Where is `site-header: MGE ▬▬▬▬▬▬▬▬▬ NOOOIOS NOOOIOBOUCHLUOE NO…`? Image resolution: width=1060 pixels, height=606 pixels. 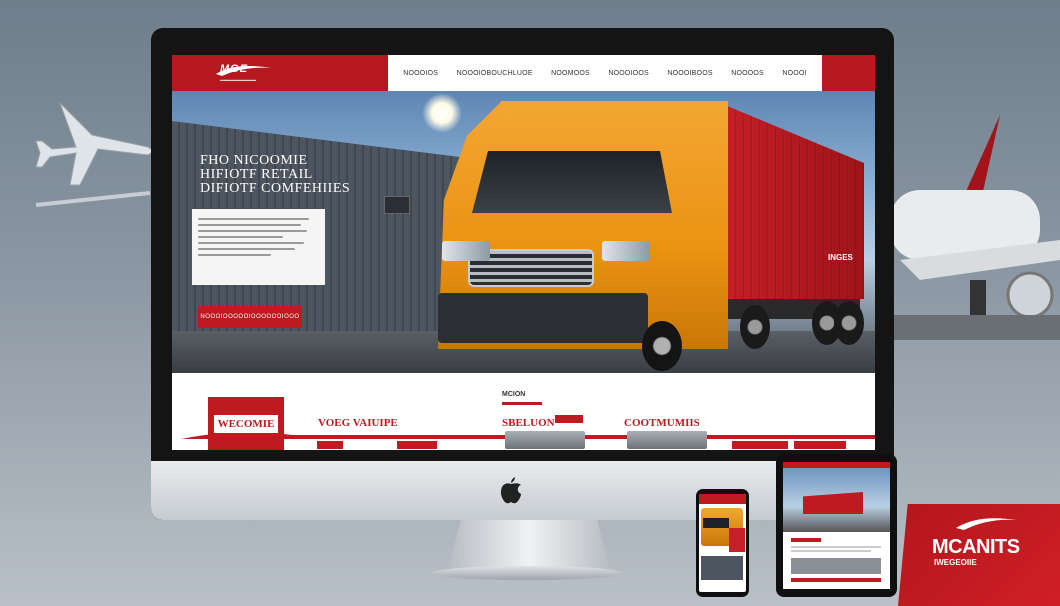
site-header: MGE ▬▬▬▬▬▬▬▬▬ NOOOIOS NOOOIOBOUCHLUOE NO… is located at coordinates (523, 73).